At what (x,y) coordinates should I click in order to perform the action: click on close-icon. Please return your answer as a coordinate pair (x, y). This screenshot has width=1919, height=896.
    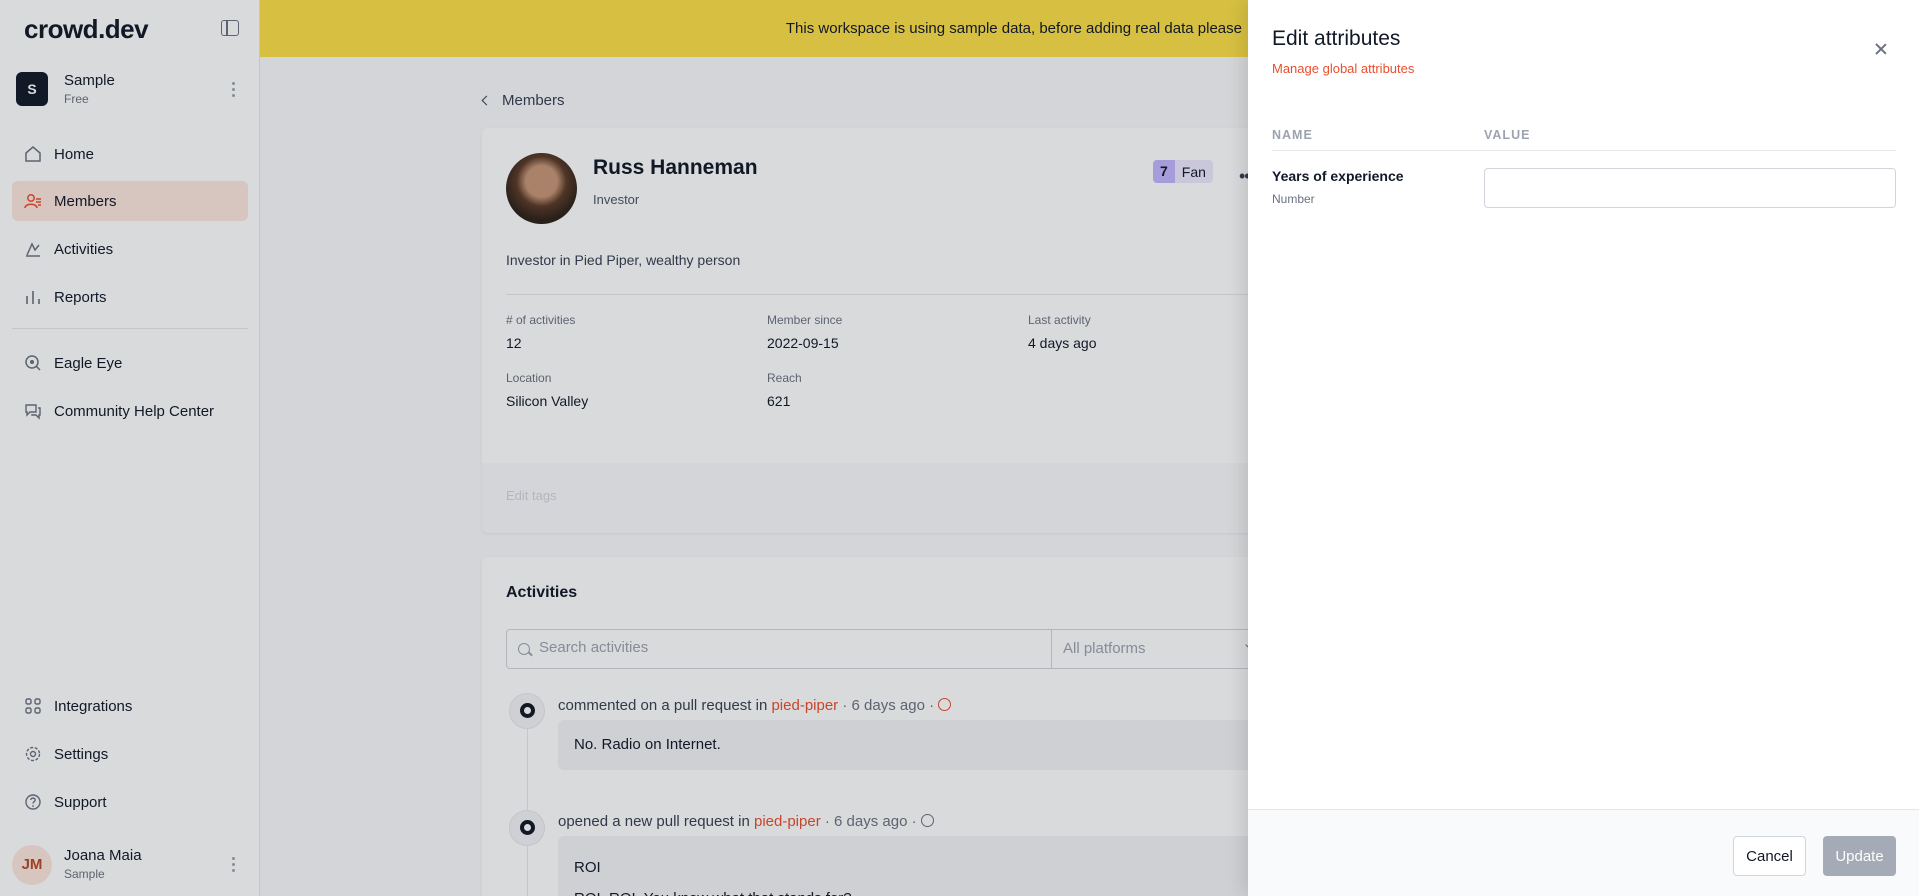
    Looking at the image, I should click on (1881, 49).